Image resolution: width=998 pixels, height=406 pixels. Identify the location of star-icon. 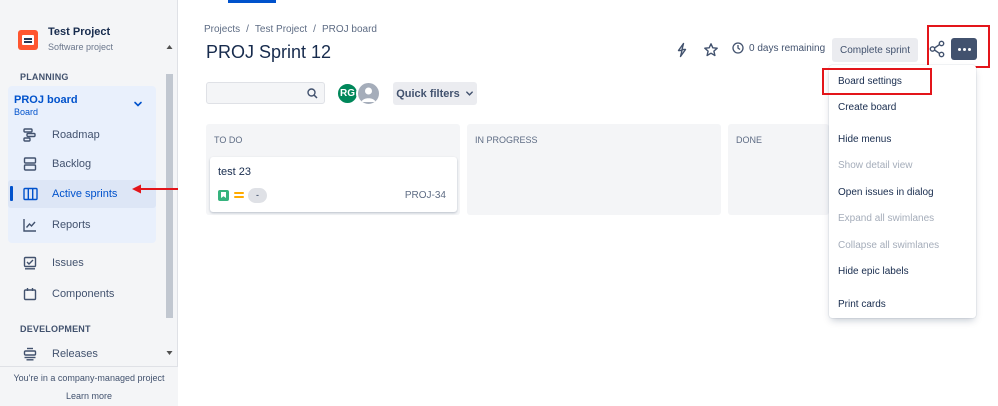
(711, 50).